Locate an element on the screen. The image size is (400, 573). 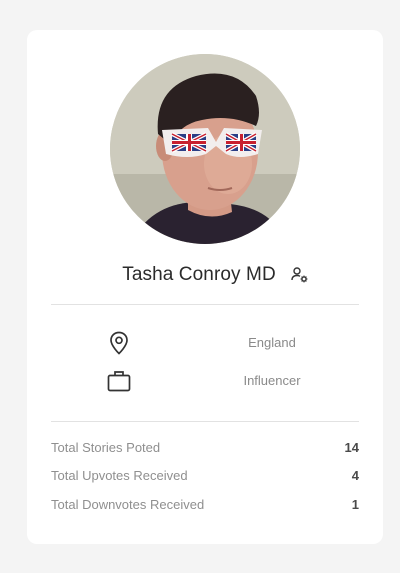
stat-value: 1 is located at coordinates (355, 504).